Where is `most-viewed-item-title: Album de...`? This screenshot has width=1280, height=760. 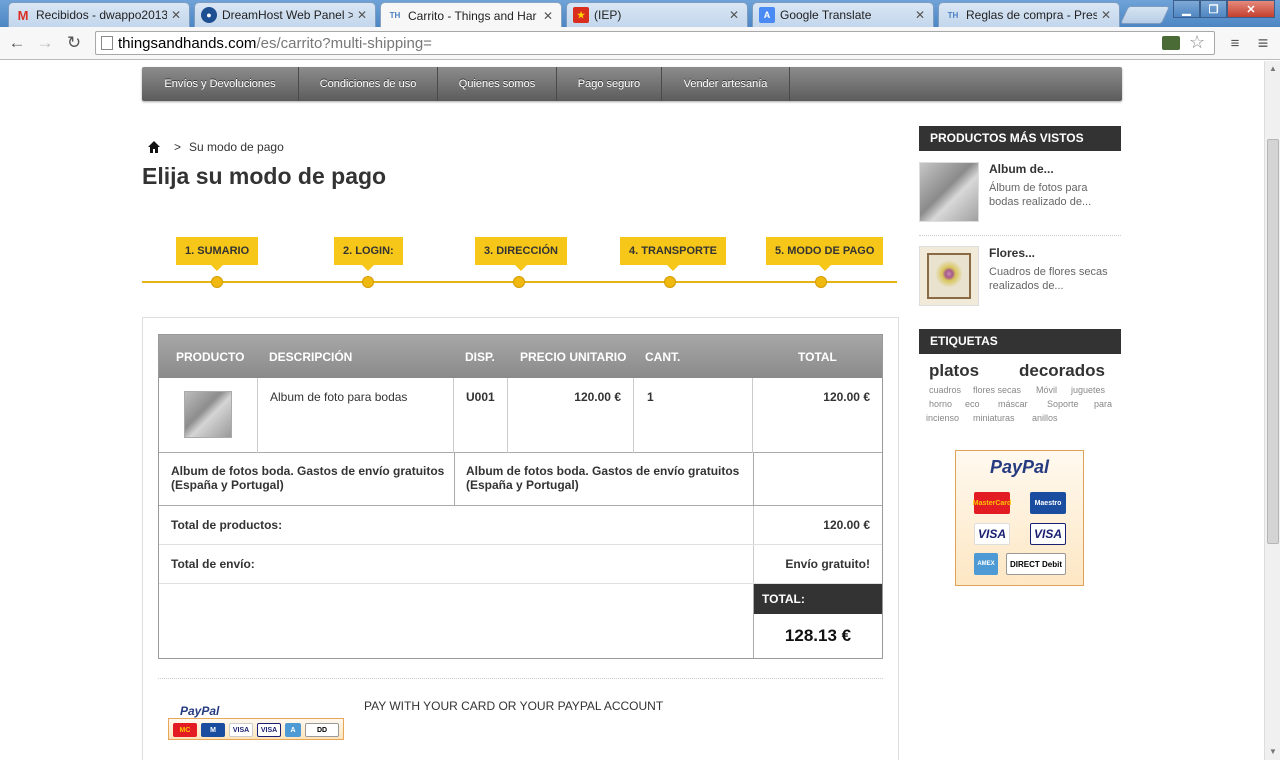 most-viewed-item-title: Album de... is located at coordinates (1021, 169).